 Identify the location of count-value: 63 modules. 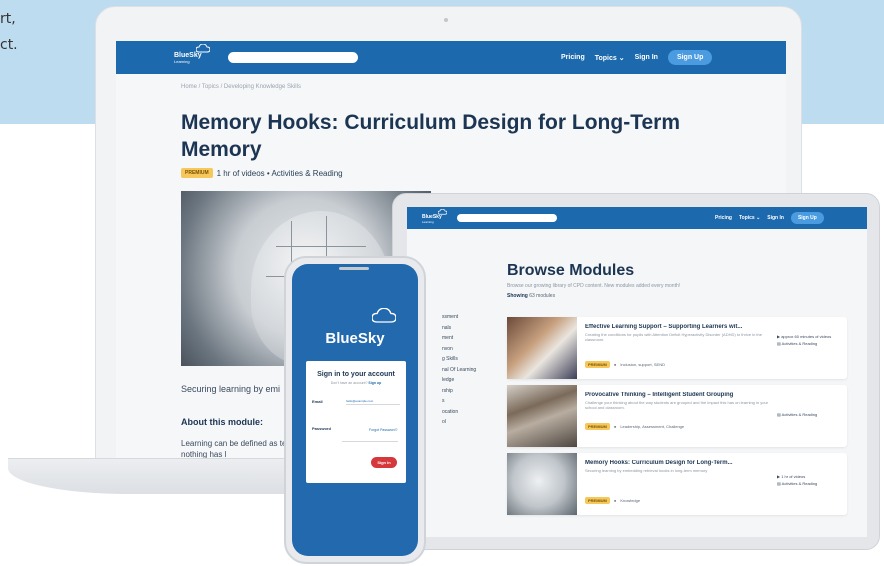
(542, 296).